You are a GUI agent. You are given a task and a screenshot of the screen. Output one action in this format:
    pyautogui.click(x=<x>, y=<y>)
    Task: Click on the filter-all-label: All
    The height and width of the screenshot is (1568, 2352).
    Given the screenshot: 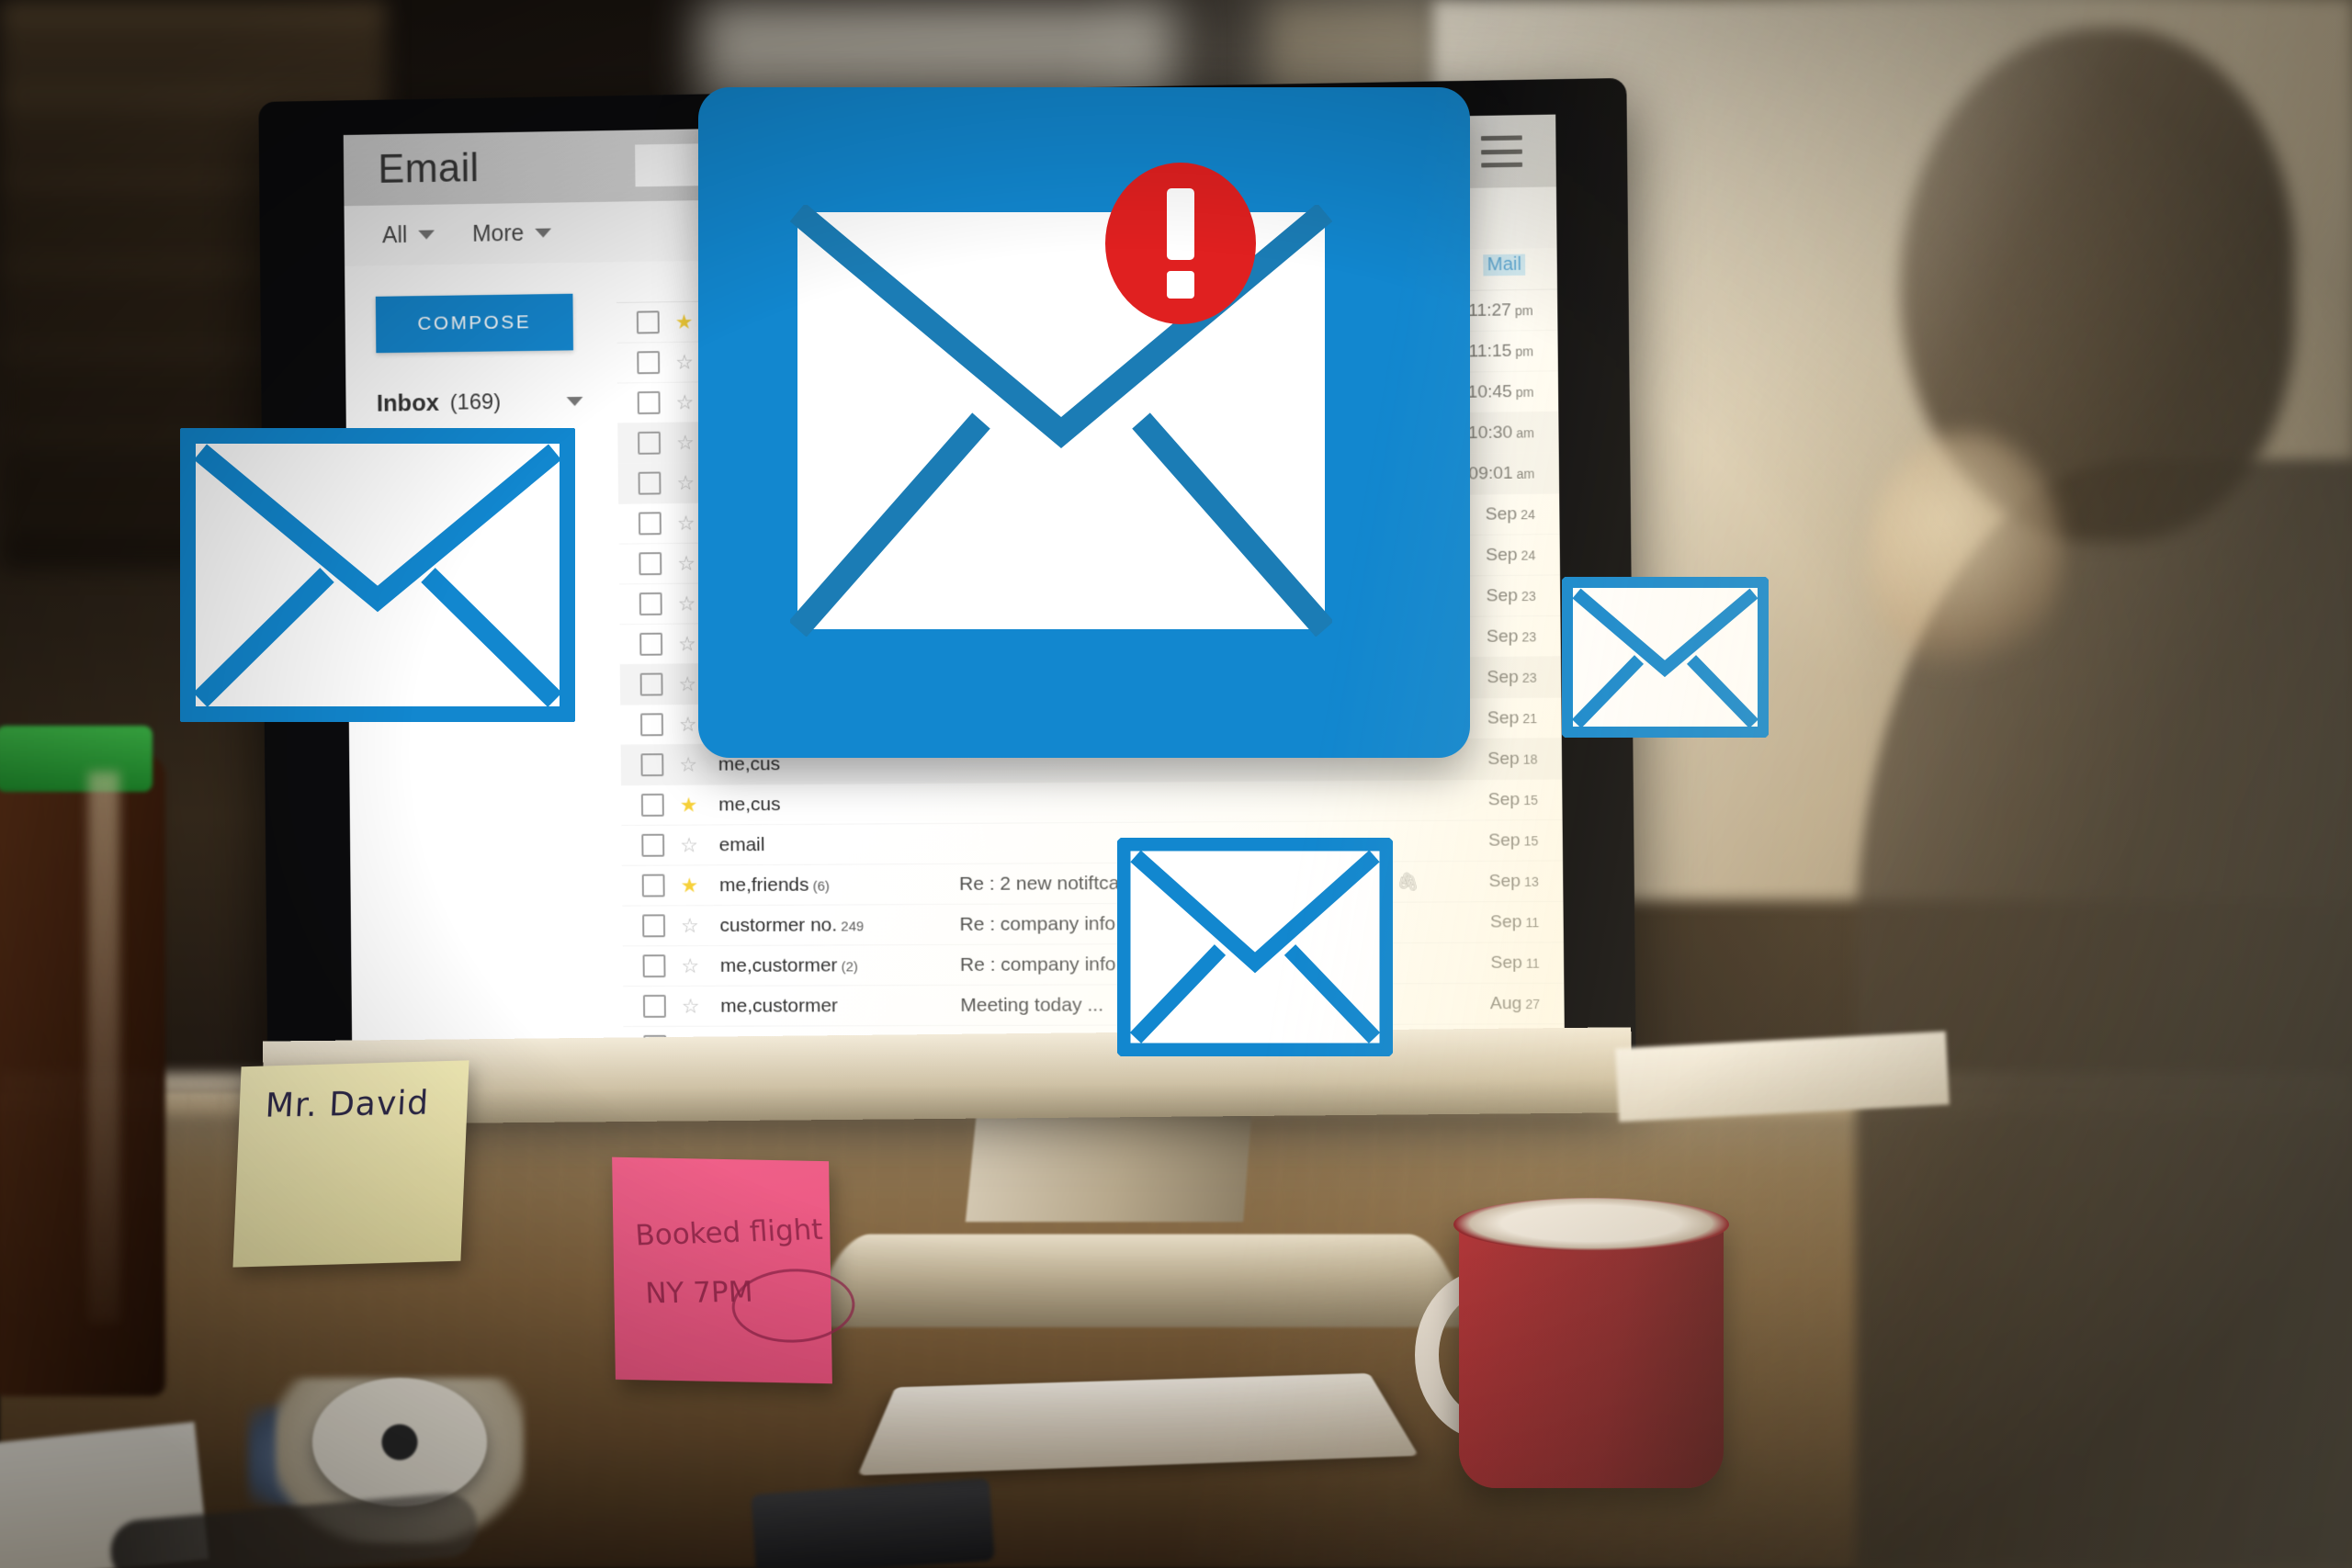 What is the action you would take?
    pyautogui.click(x=394, y=235)
    